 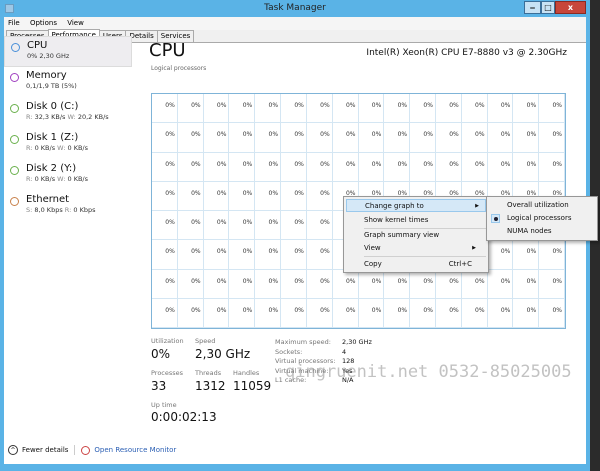 I want to click on sidebar-item-label: Ethernet, so click(x=48, y=199).